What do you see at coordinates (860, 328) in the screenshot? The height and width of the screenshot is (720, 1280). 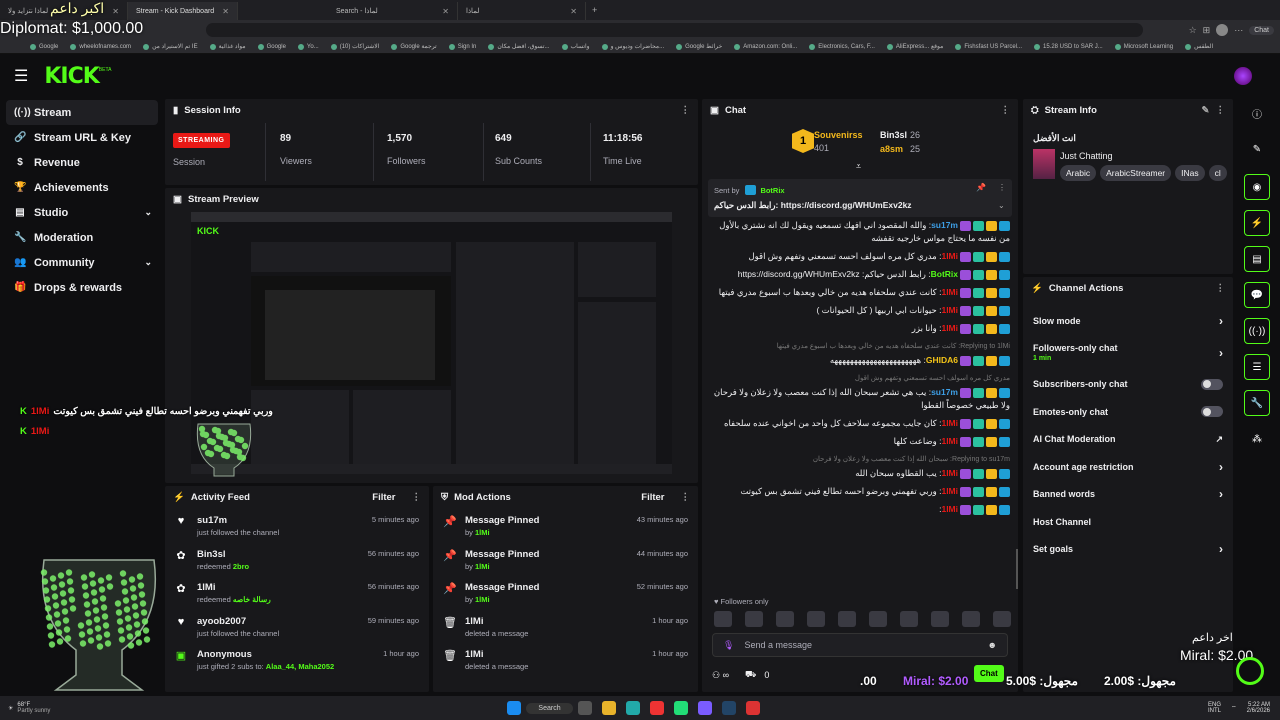 I see `chat-message: 1lMi: وانا بزر` at bounding box center [860, 328].